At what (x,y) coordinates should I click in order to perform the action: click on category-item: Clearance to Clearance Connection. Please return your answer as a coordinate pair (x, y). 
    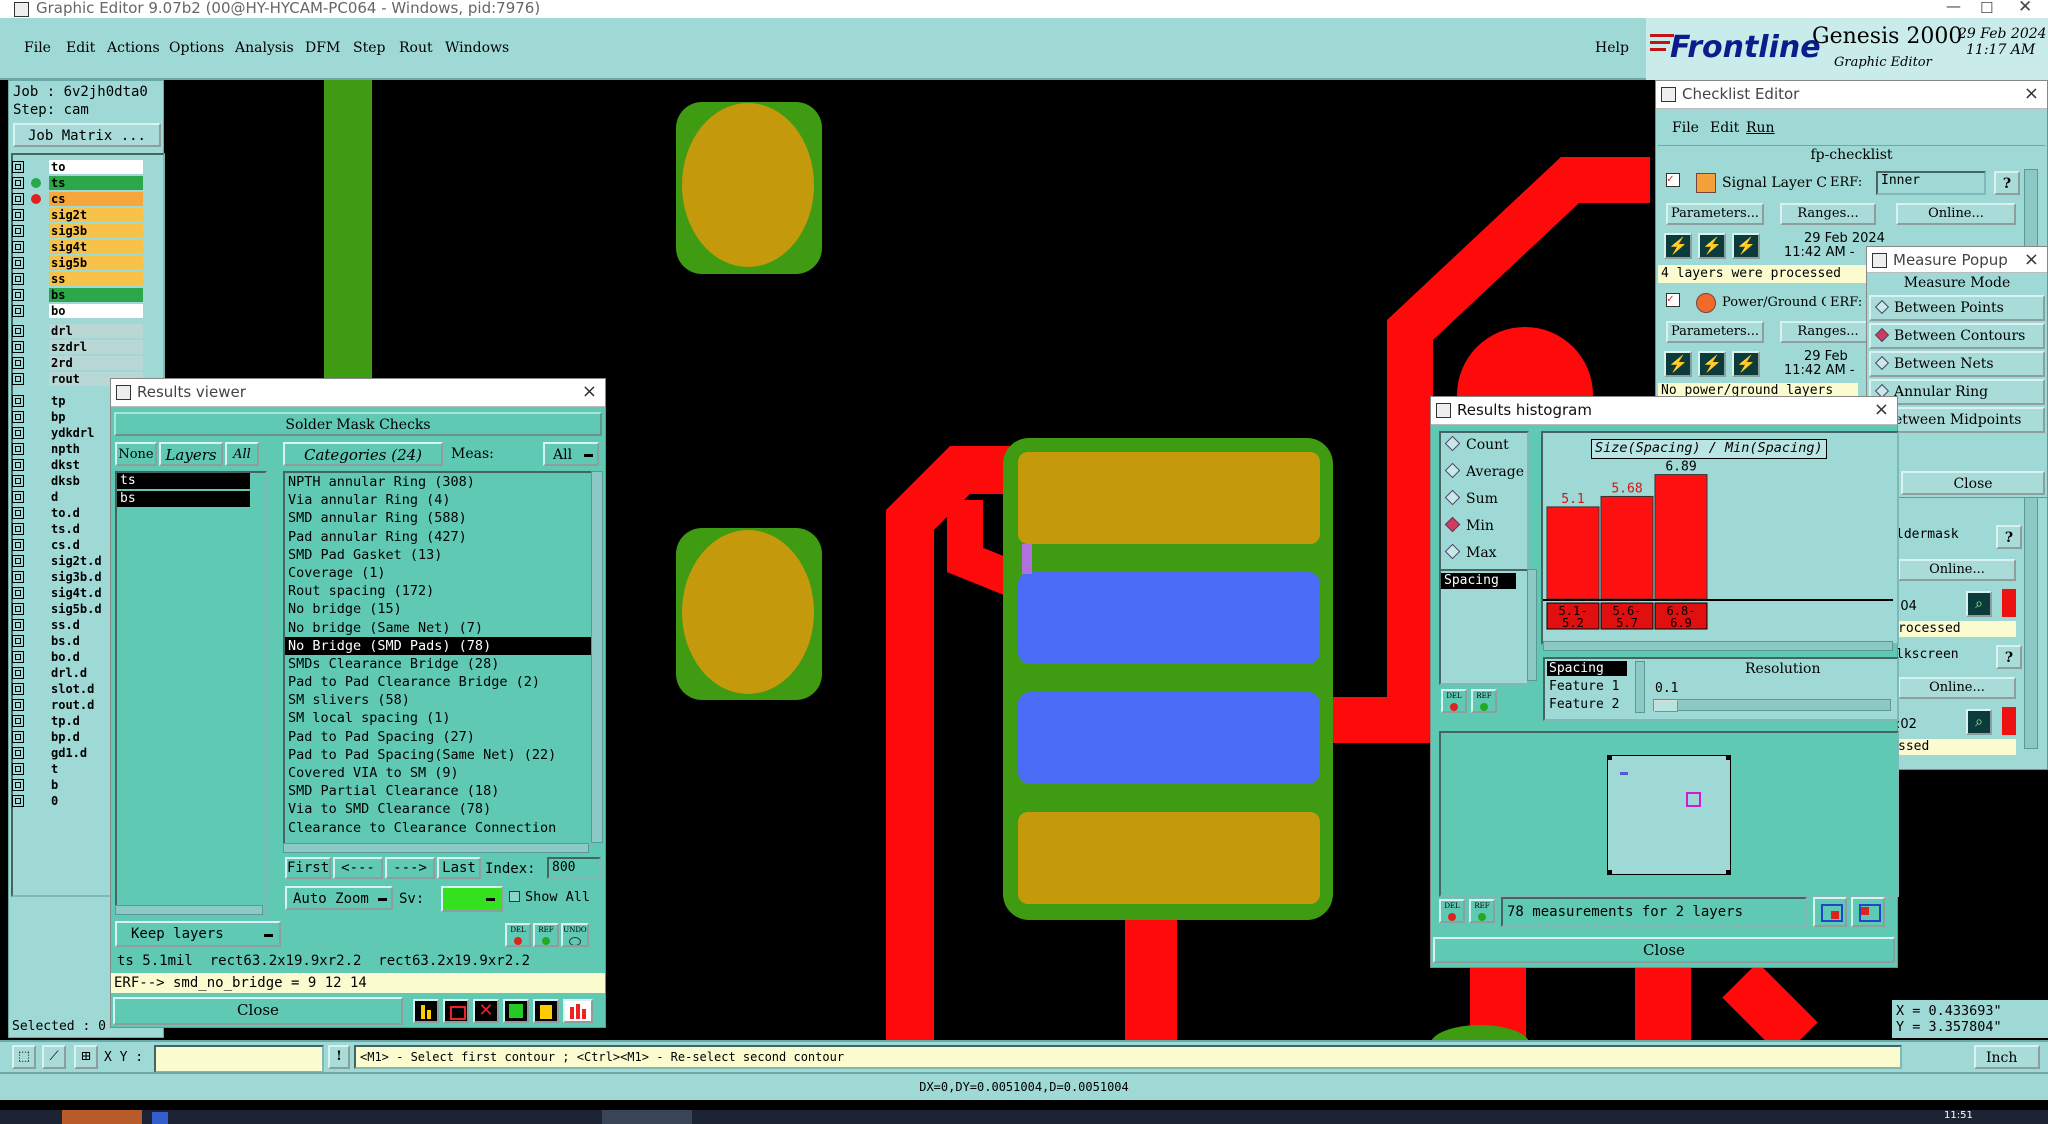
    Looking at the image, I should click on (438, 828).